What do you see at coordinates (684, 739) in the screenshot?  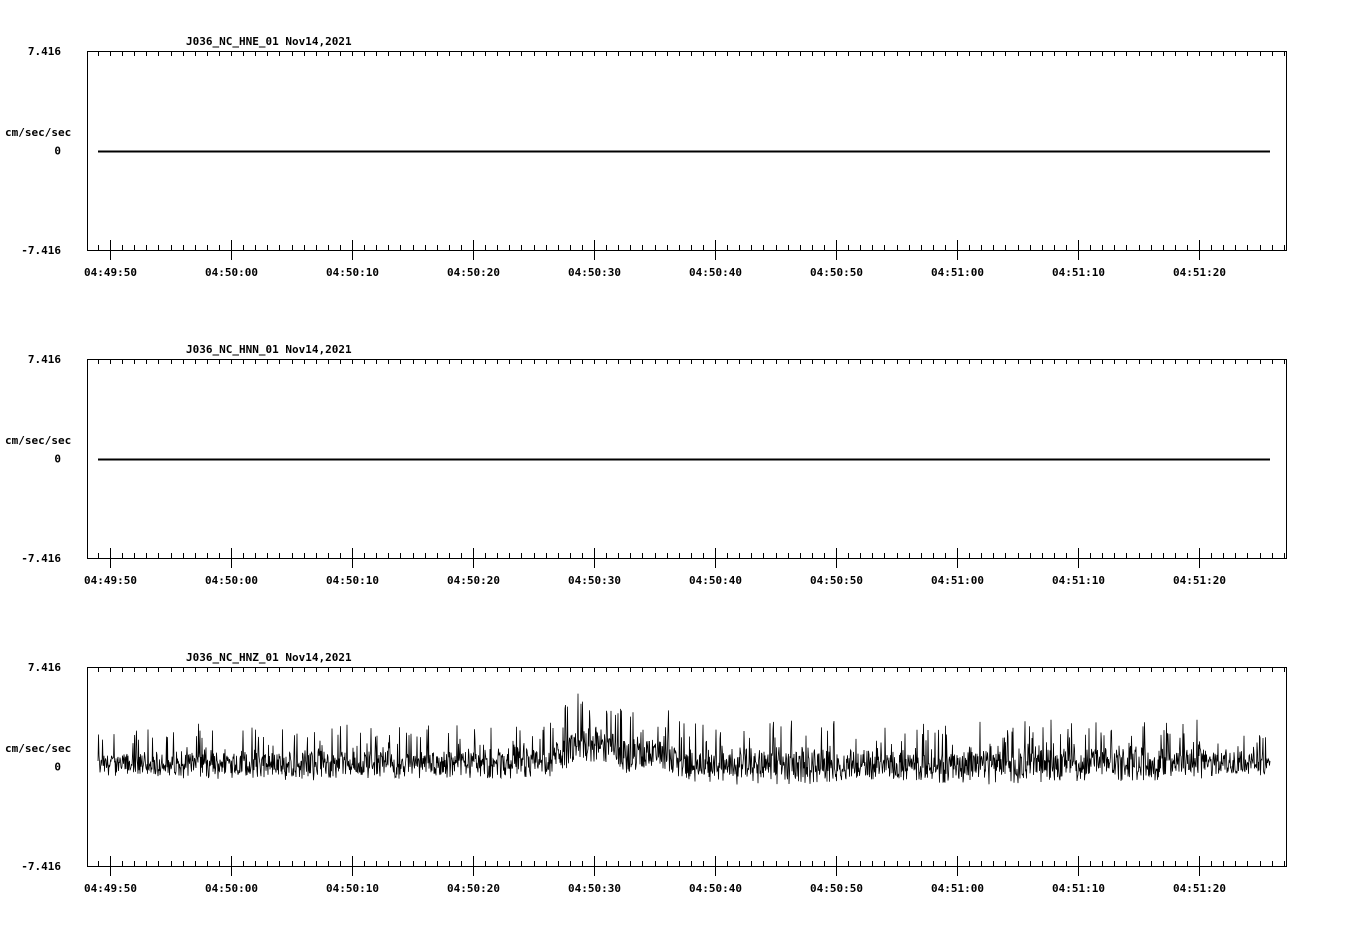 I see `seismic-trace` at bounding box center [684, 739].